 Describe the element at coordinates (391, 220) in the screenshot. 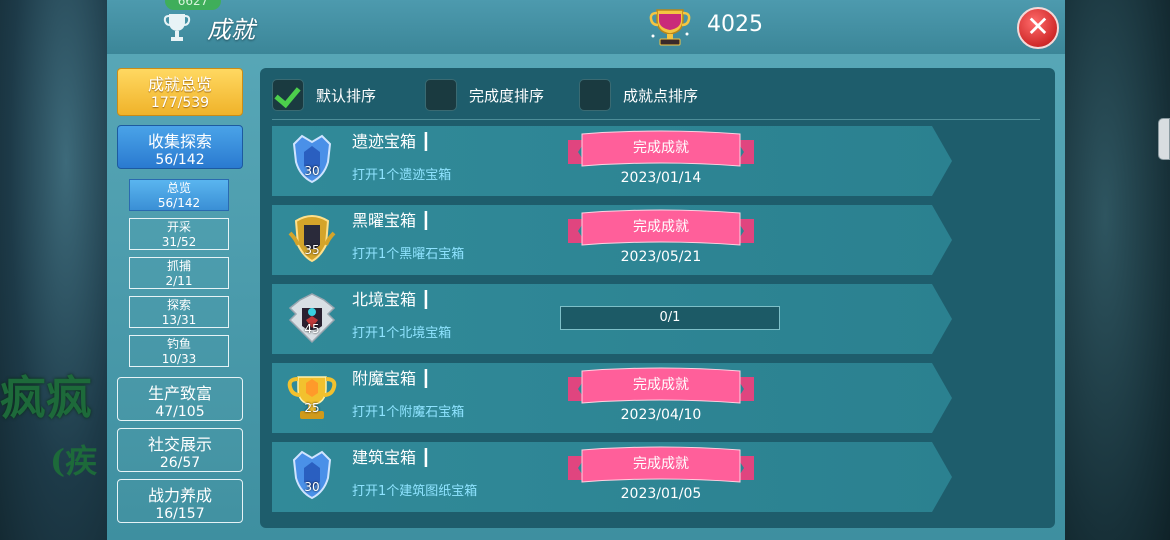

I see `achievement-title: 黑曜宝箱 ┃` at that location.